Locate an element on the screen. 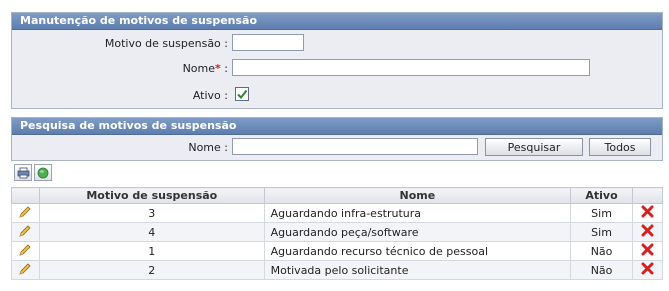 The image size is (669, 291). print-icon is located at coordinates (23, 172).